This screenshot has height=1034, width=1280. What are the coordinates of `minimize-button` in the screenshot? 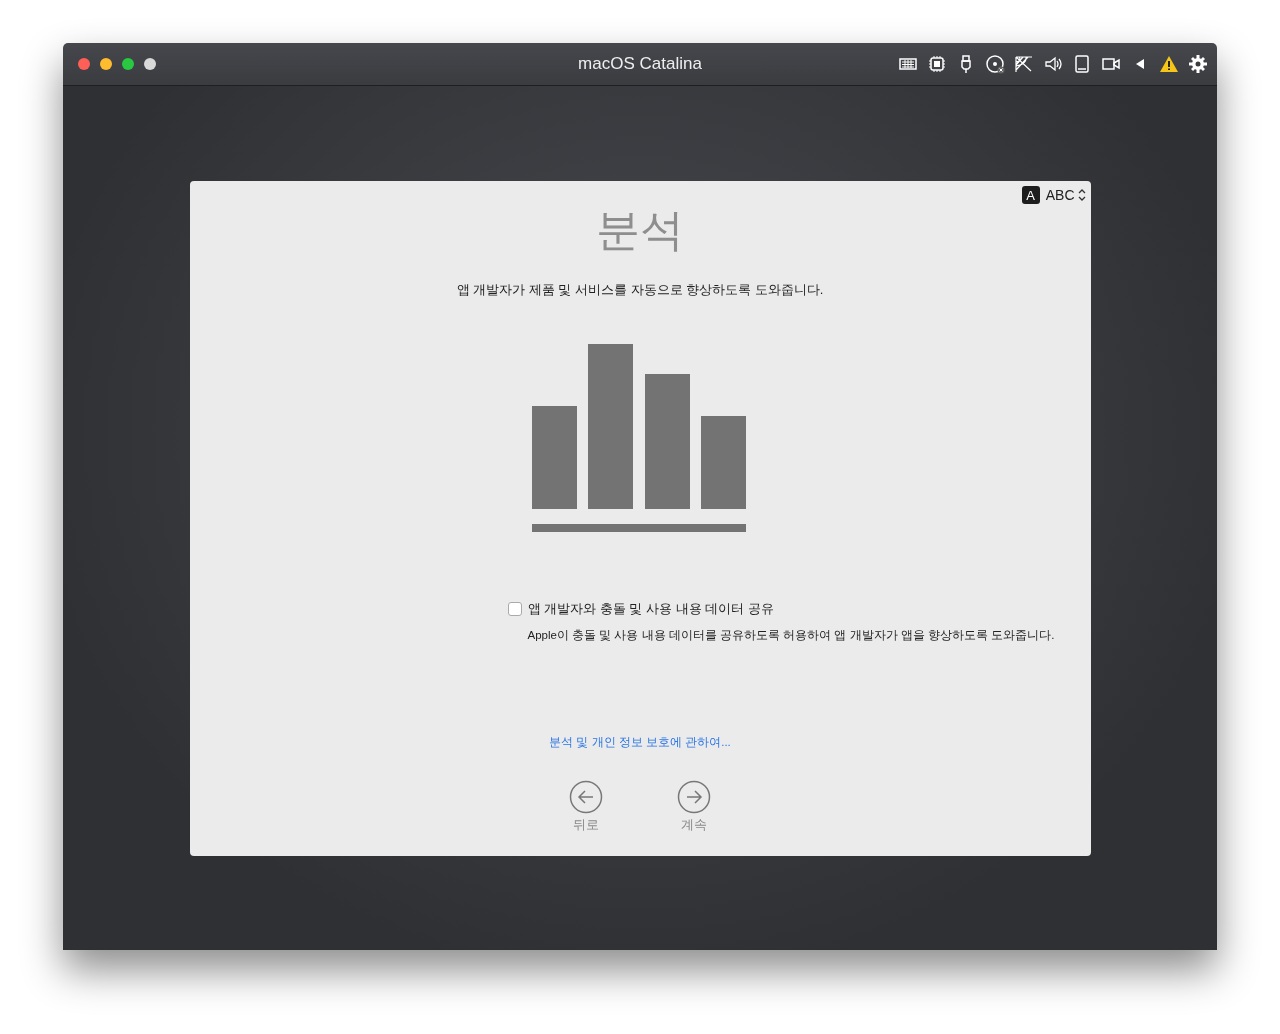 It's located at (106, 64).